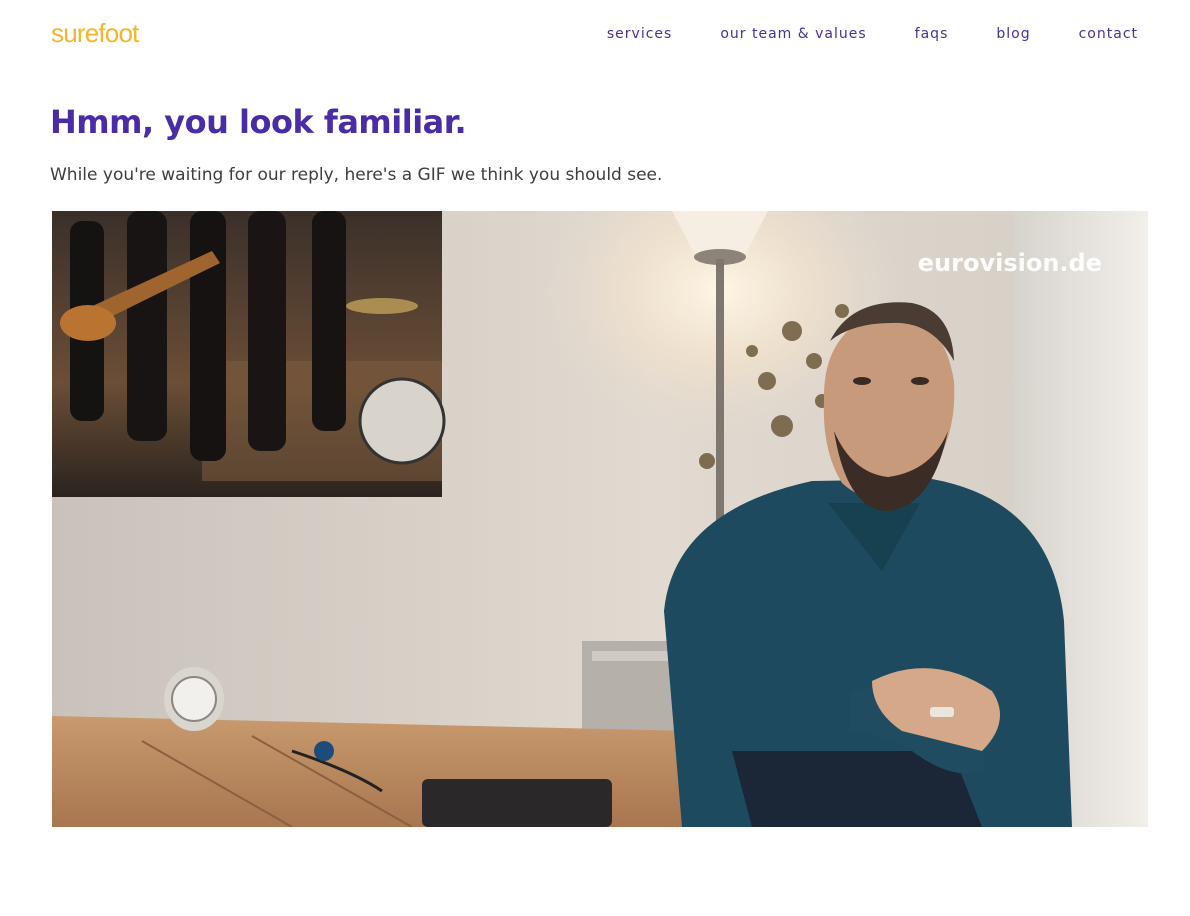 The image size is (1190, 916). What do you see at coordinates (793, 34) in the screenshot?
I see `nav-our-team-values: our team & values` at bounding box center [793, 34].